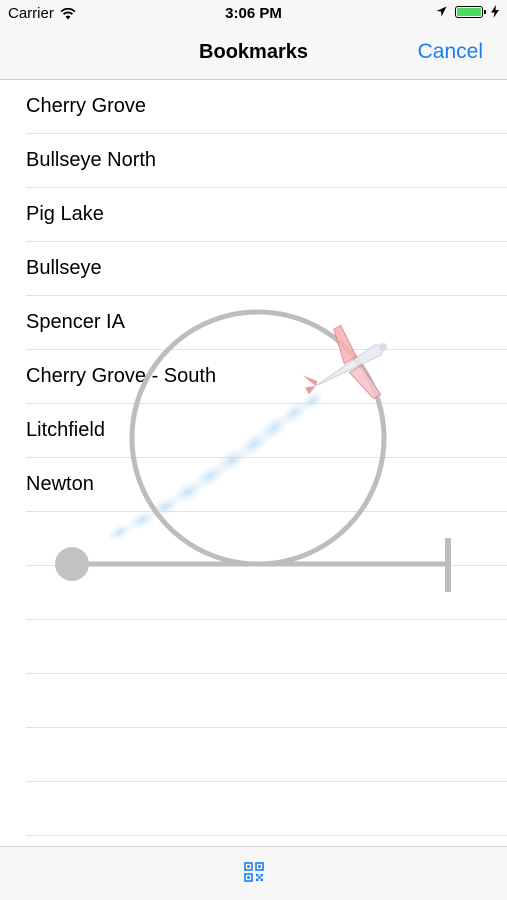 Image resolution: width=507 pixels, height=900 pixels. What do you see at coordinates (495, 11) in the screenshot?
I see `charging-bolt-icon` at bounding box center [495, 11].